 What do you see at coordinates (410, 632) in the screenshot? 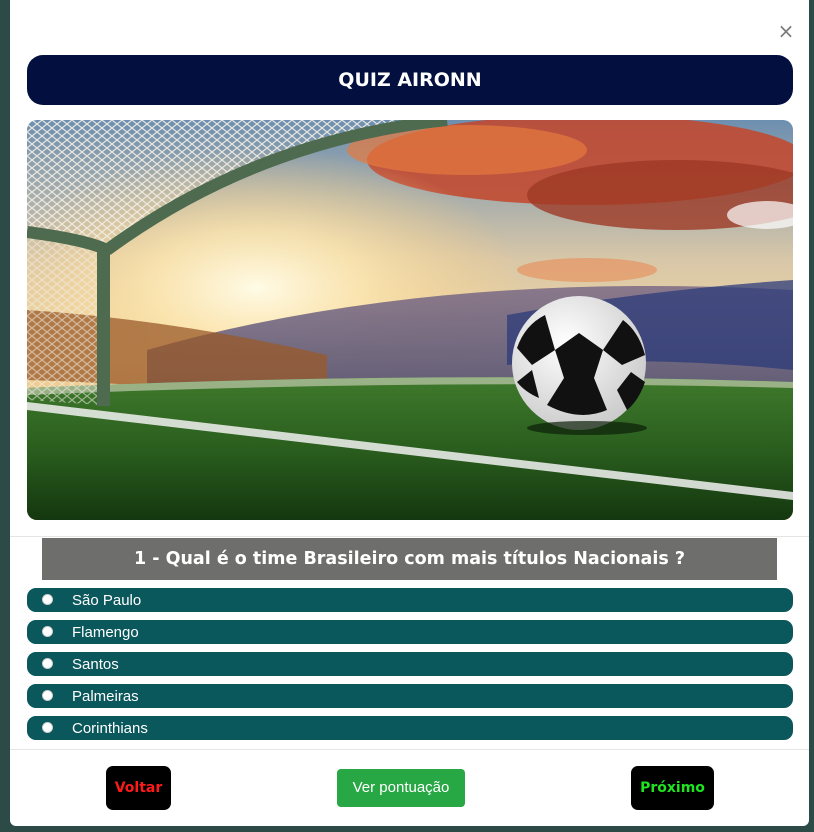
I see `option-flamengo: Flamengo` at bounding box center [410, 632].